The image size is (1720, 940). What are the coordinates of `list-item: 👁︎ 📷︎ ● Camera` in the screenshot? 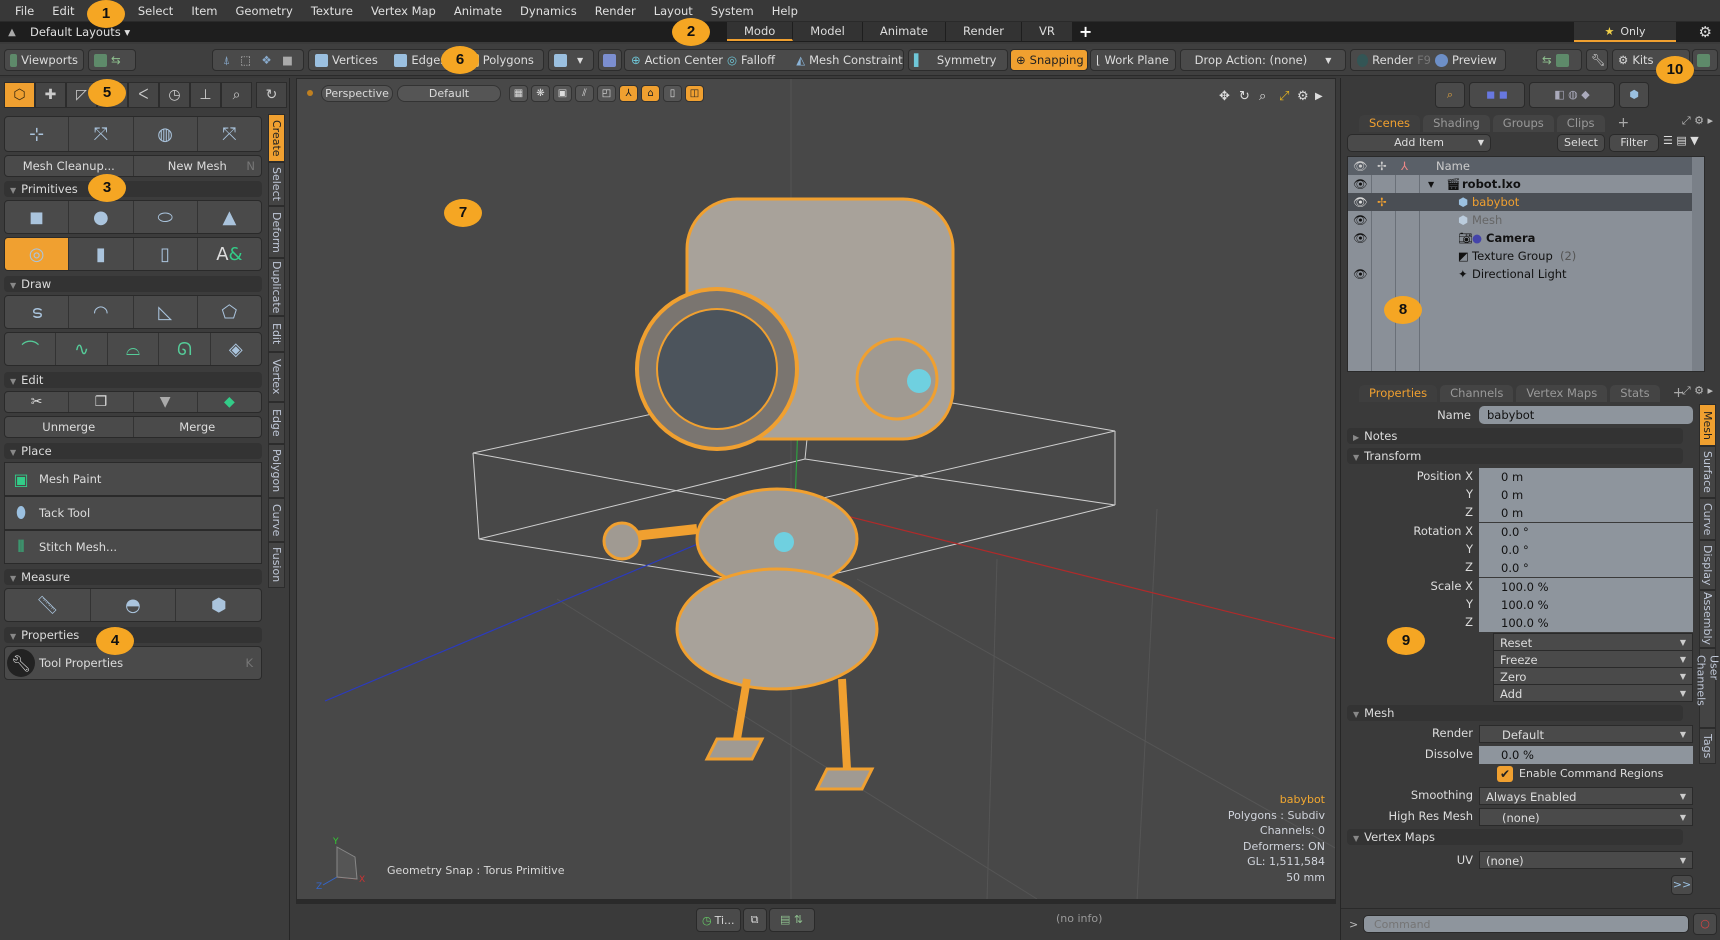 It's located at (1526, 238).